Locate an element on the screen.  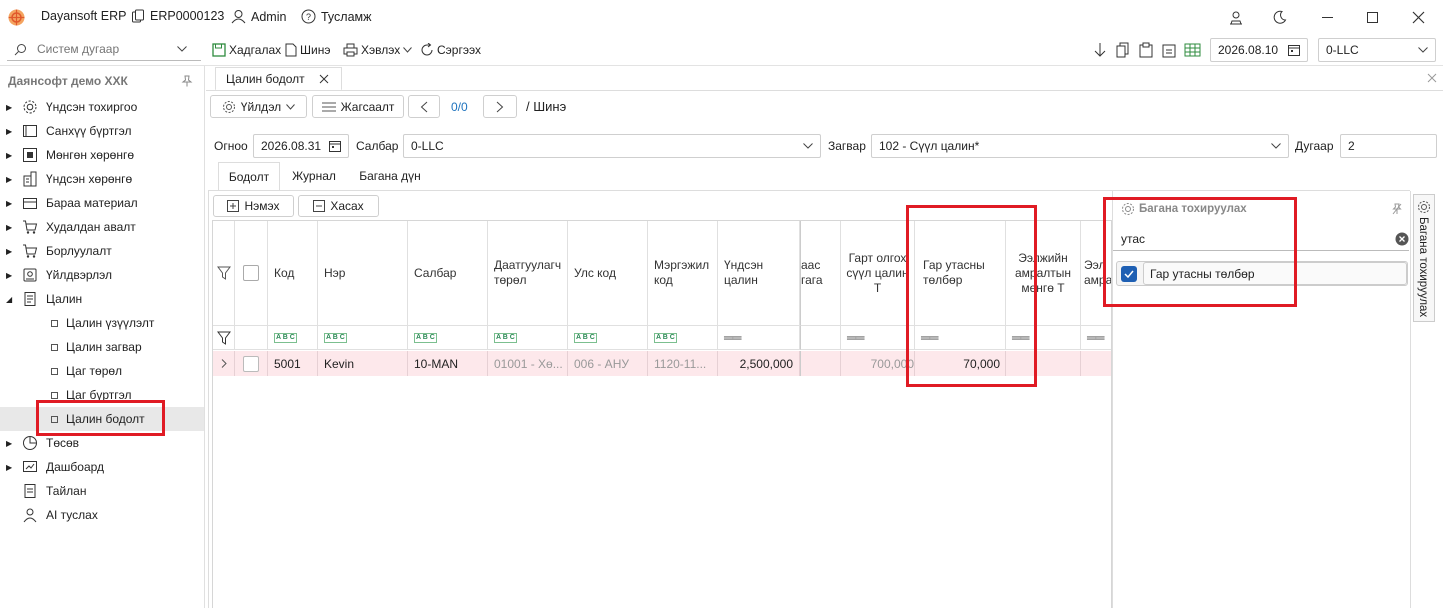
expand-row-cell is located at coordinates (224, 363).